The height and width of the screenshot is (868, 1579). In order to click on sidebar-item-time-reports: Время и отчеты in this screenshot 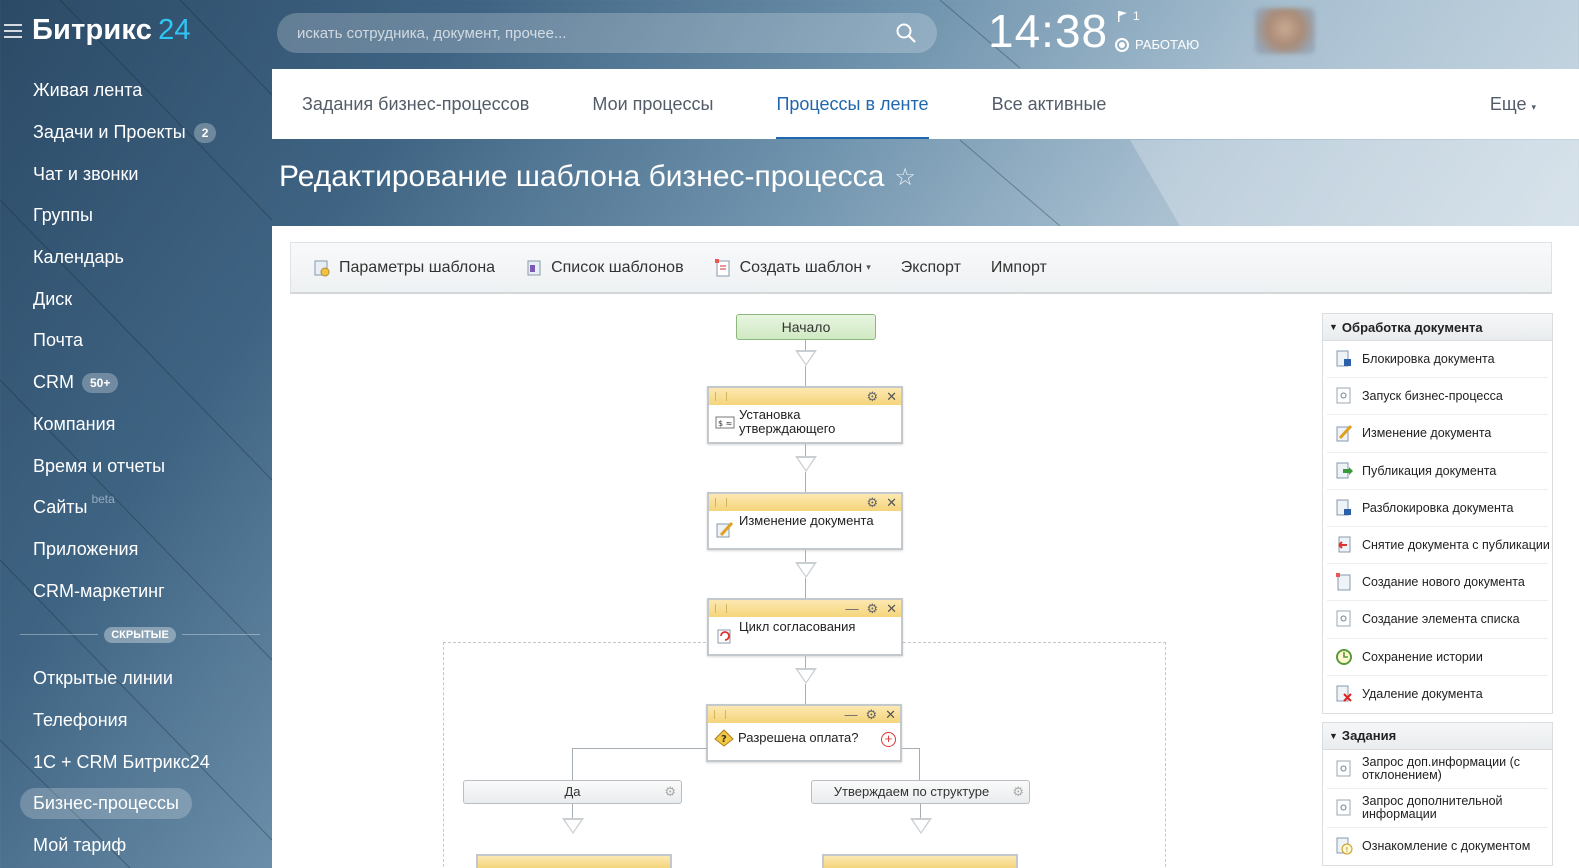, I will do `click(140, 466)`.